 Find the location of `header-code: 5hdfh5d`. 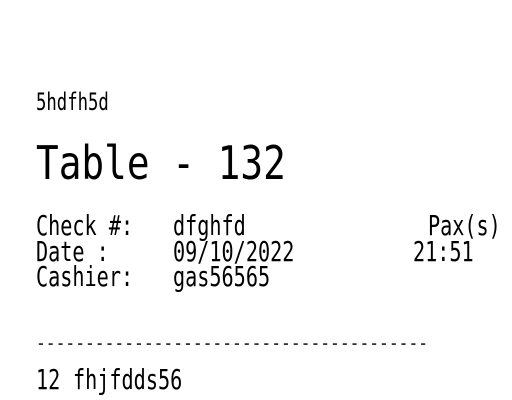

header-code: 5hdfh5d is located at coordinates (72, 102).